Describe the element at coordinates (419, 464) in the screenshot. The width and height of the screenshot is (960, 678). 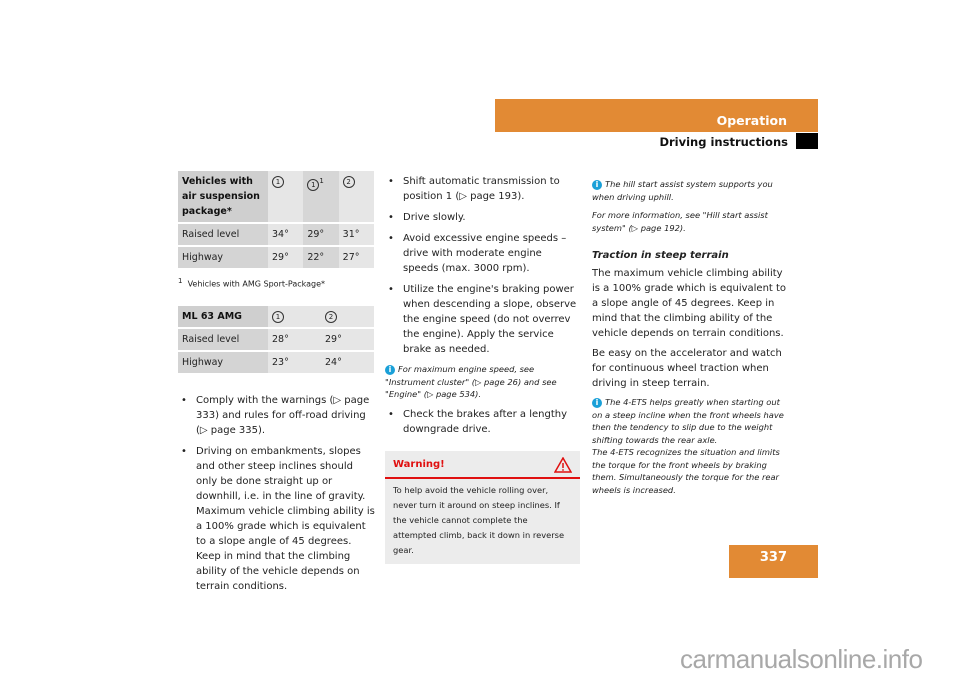
I see `warning-title: Warning!` at that location.